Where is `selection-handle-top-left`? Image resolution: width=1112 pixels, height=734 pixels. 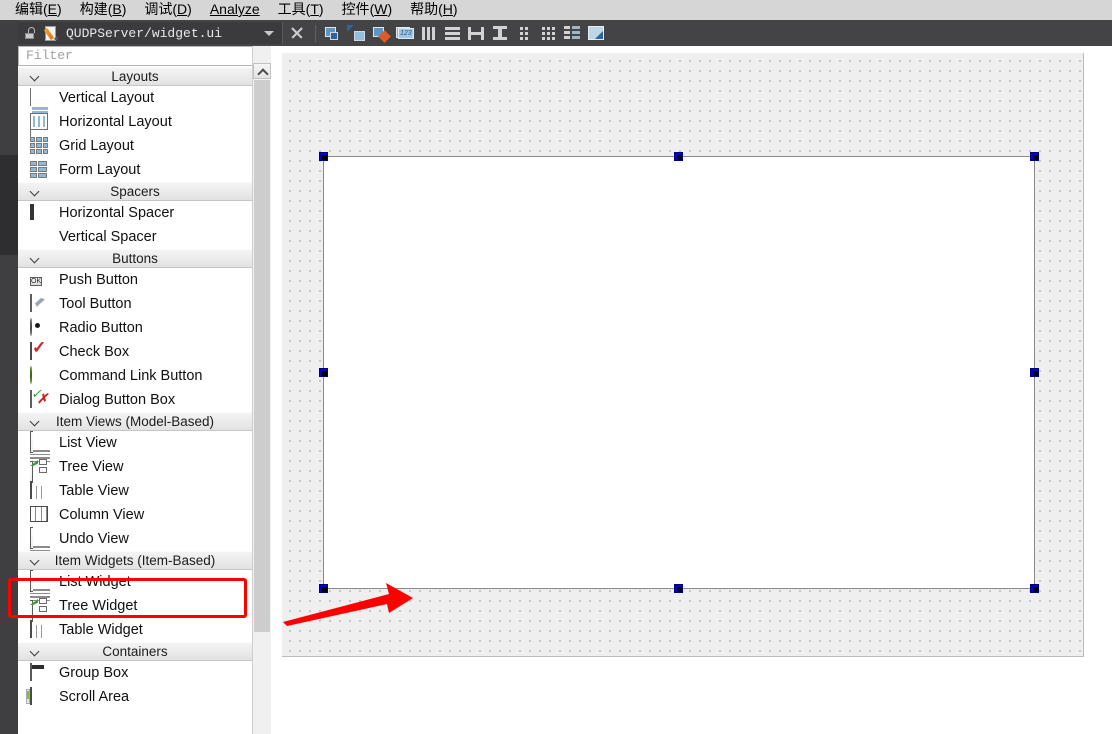 selection-handle-top-left is located at coordinates (323, 156).